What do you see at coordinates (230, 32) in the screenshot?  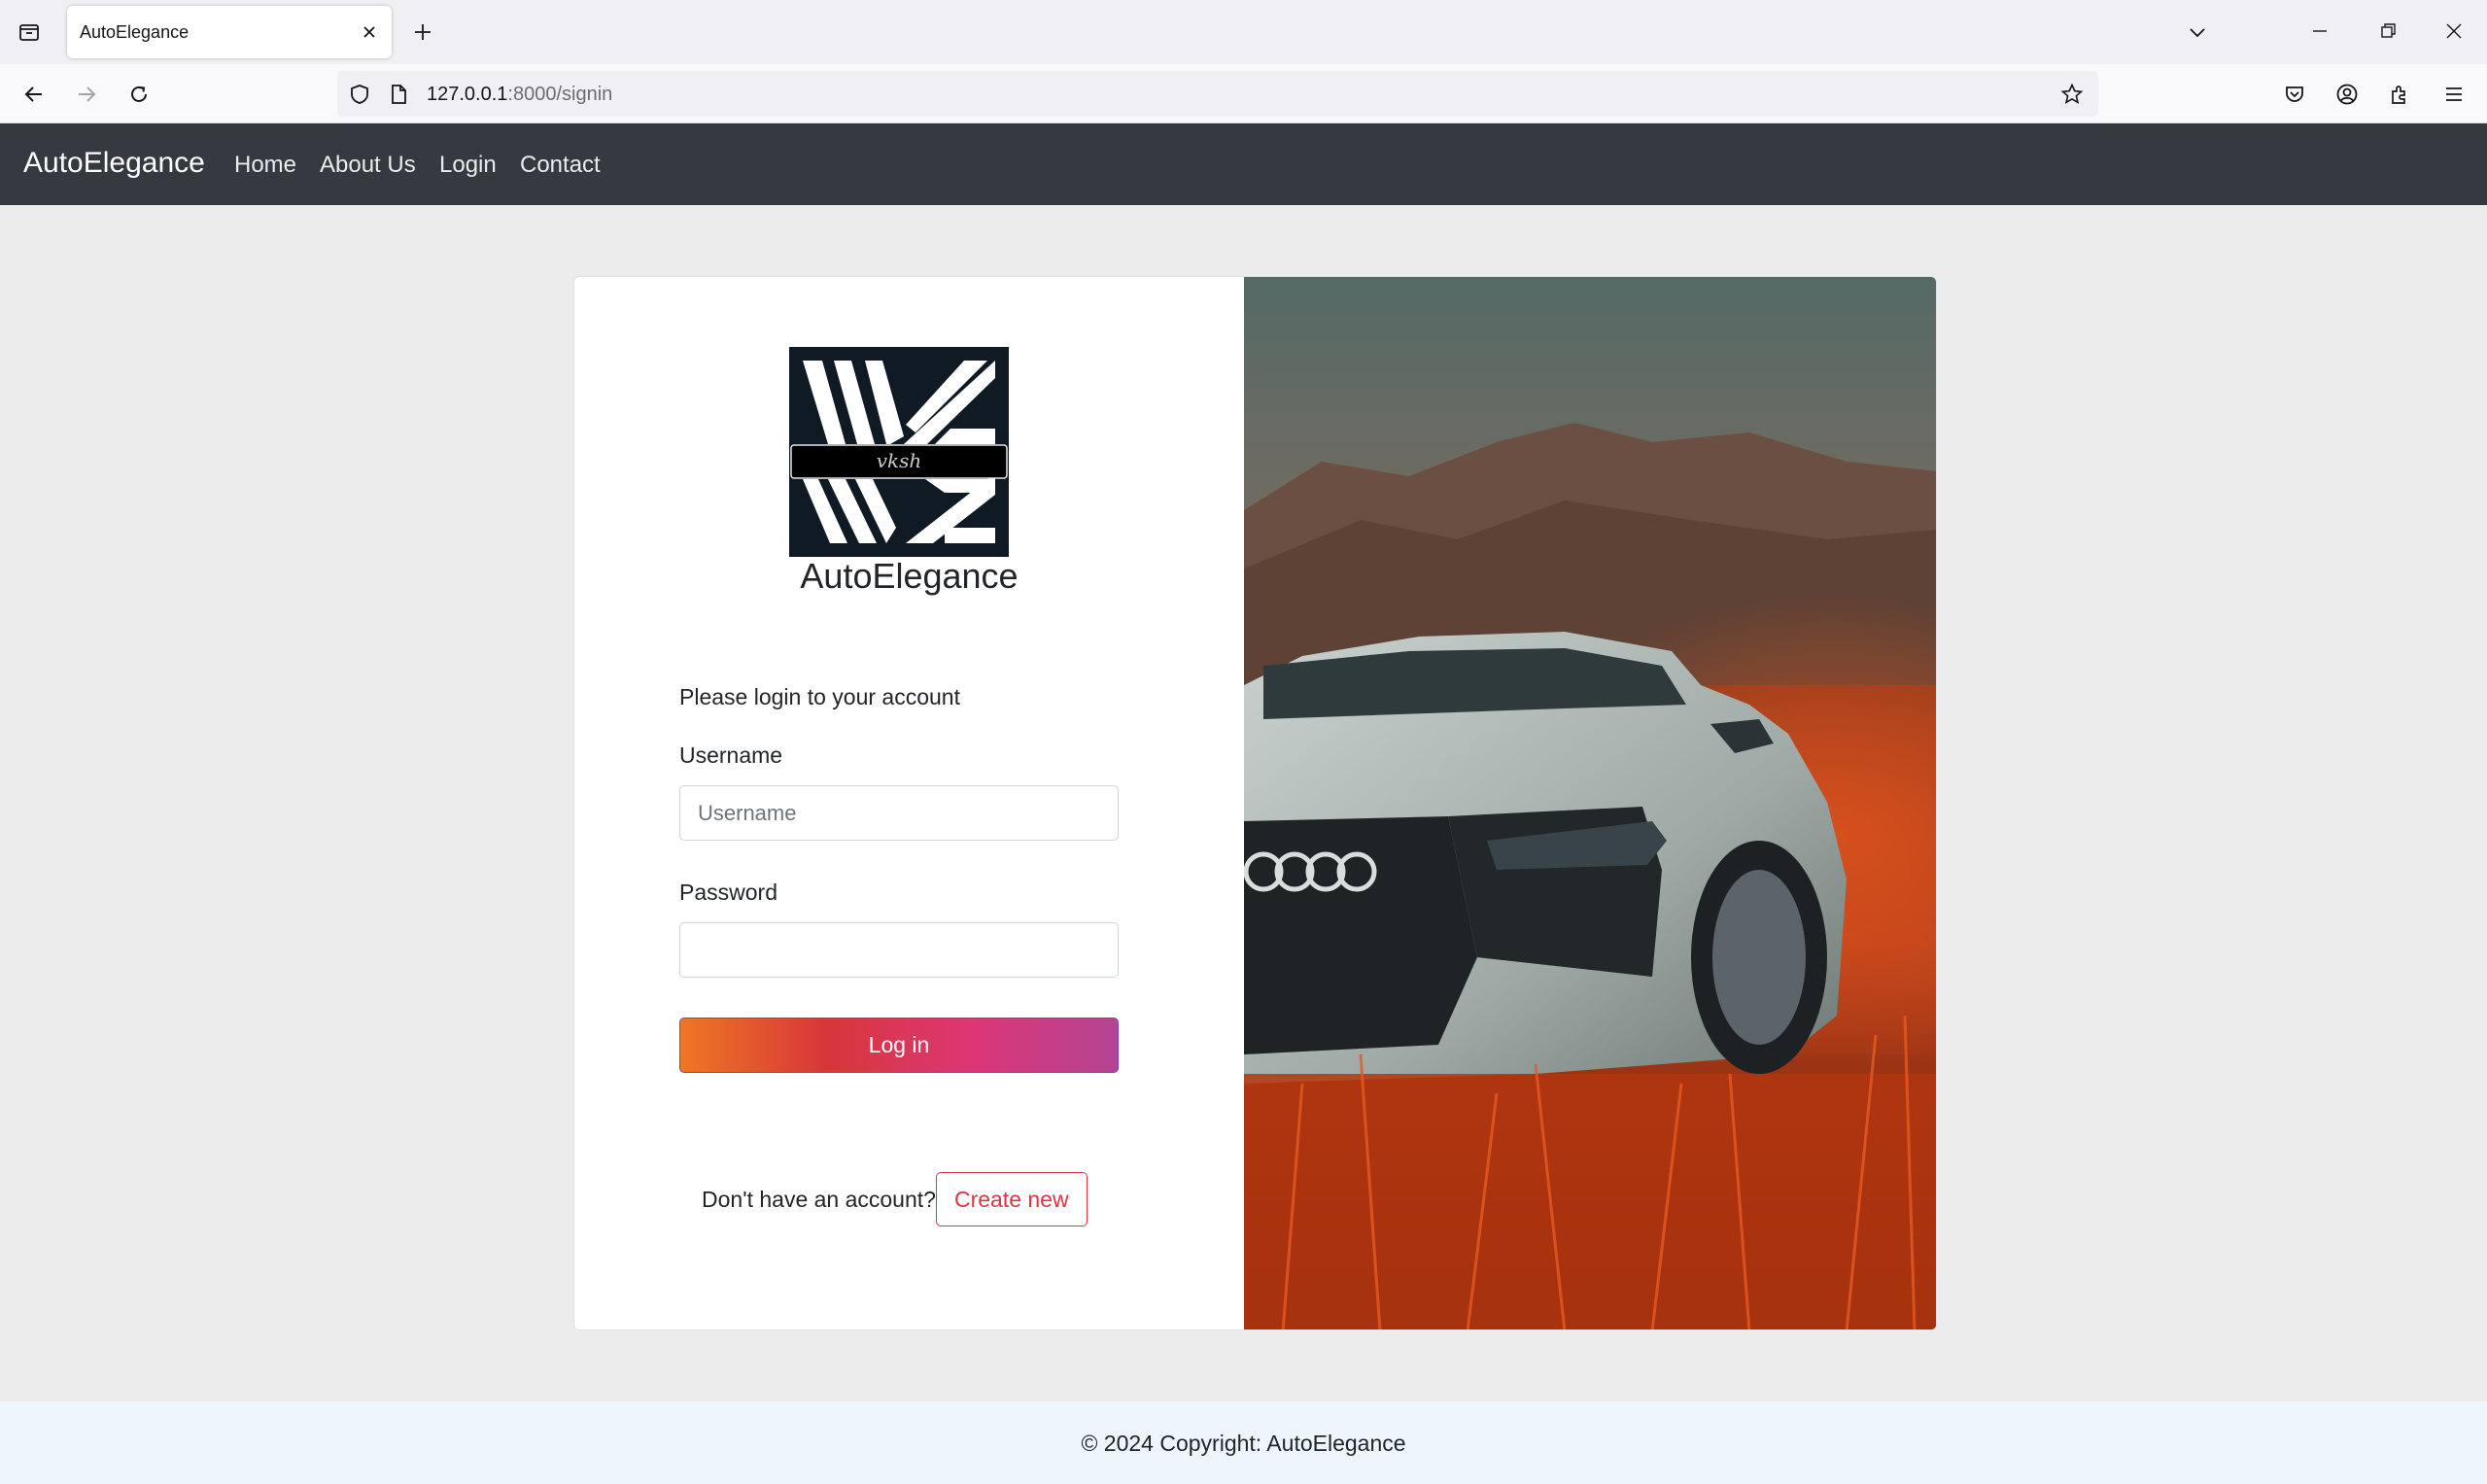 I see `browser-tab-active: AutoElegance` at bounding box center [230, 32].